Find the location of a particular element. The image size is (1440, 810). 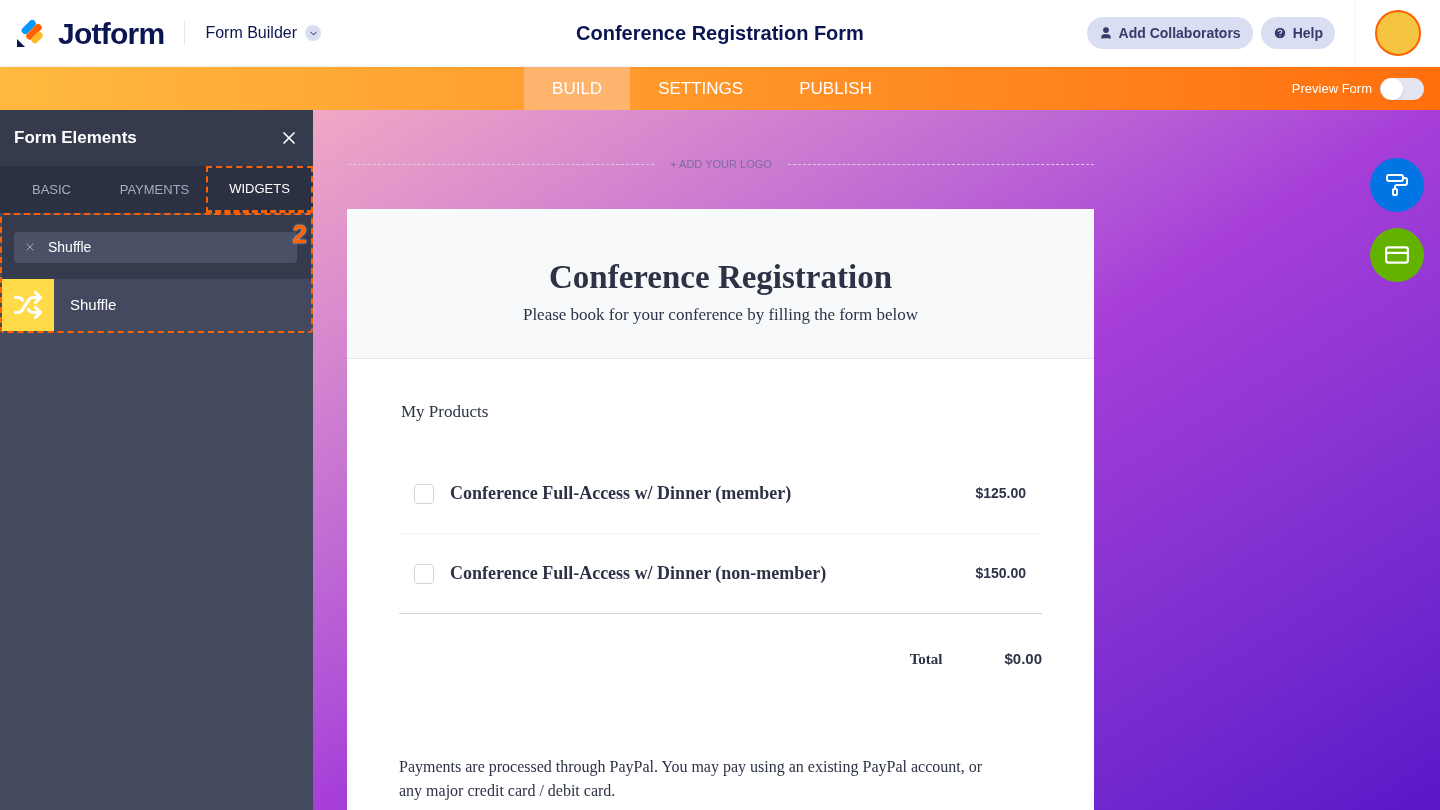

paint-roller-icon is located at coordinates (1397, 185).